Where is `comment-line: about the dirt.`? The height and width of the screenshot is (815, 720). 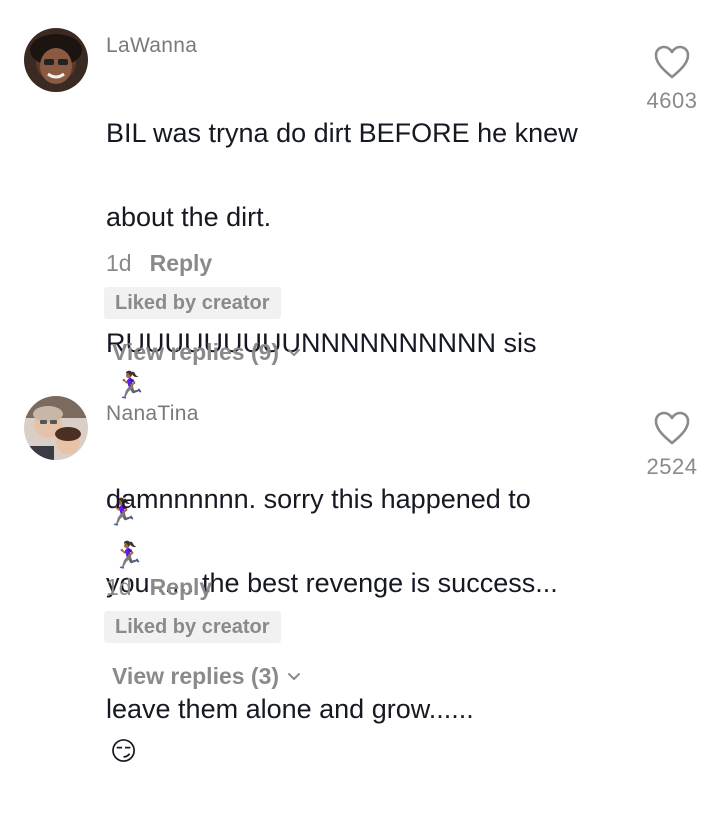
comment-line: about the dirt. is located at coordinates (189, 217).